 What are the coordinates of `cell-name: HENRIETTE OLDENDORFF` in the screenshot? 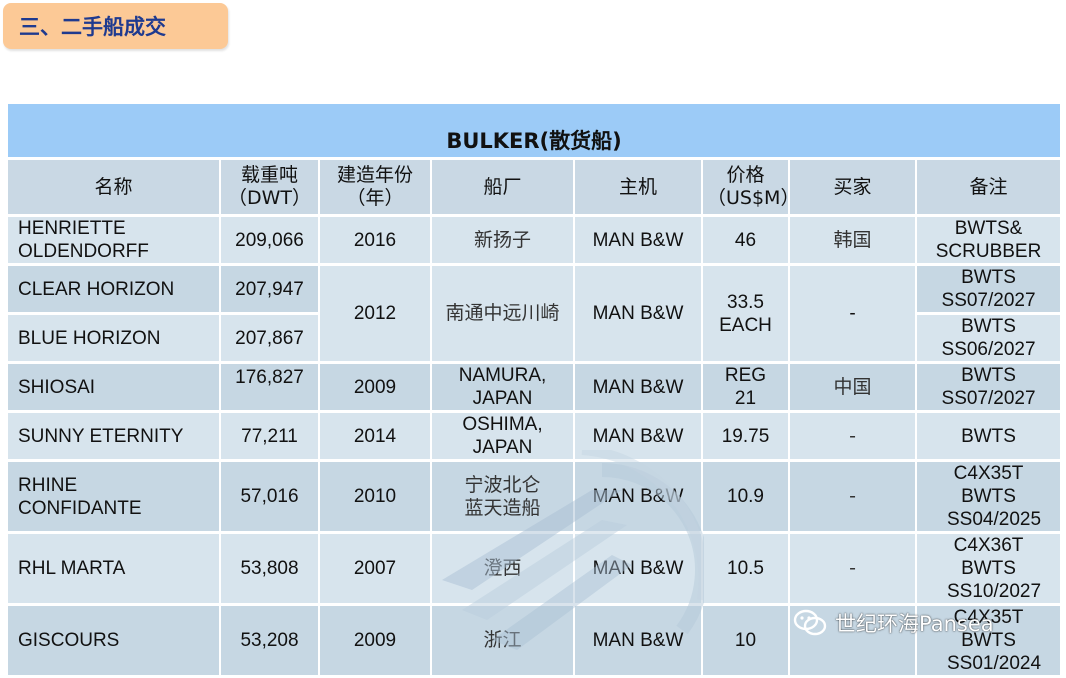 It's located at (114, 241).